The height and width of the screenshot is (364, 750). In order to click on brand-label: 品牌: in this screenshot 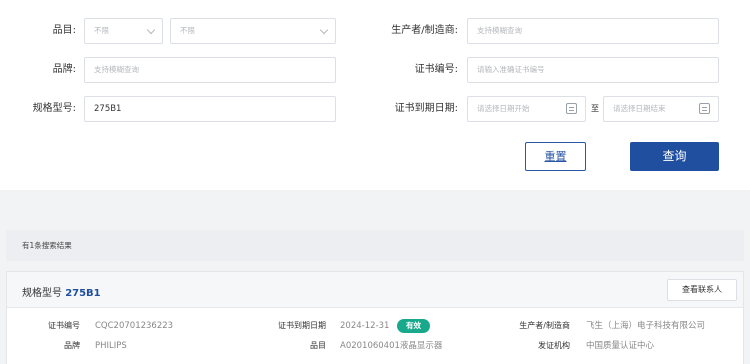, I will do `click(64, 69)`.